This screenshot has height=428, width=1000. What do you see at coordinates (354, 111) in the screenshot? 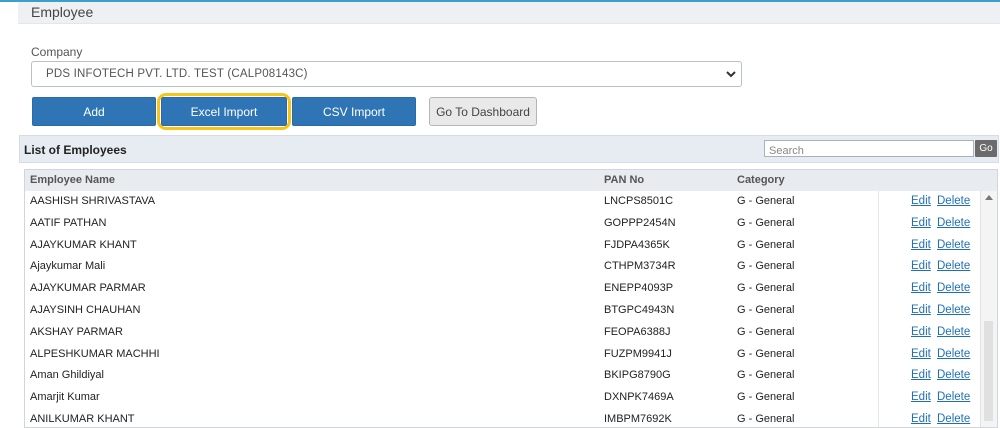
I see `csv-import-button: CSV Import` at bounding box center [354, 111].